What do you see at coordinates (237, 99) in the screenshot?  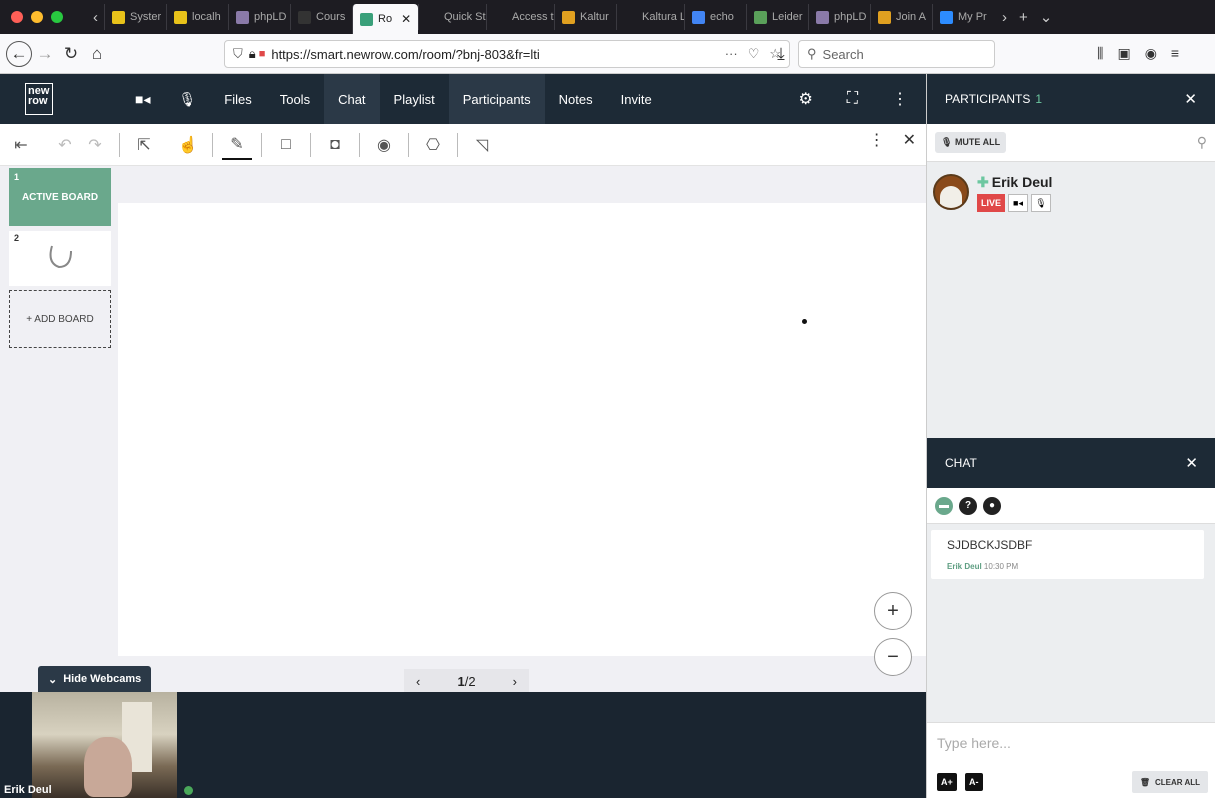 I see `menu-item-files: Files` at bounding box center [237, 99].